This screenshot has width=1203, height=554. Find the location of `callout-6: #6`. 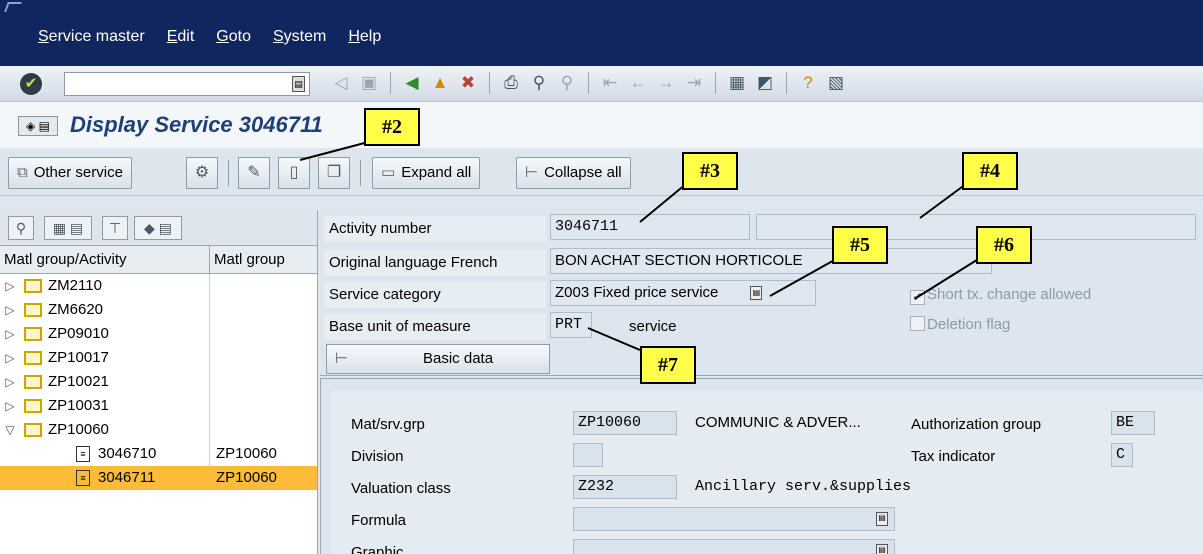

callout-6: #6 is located at coordinates (1004, 245).